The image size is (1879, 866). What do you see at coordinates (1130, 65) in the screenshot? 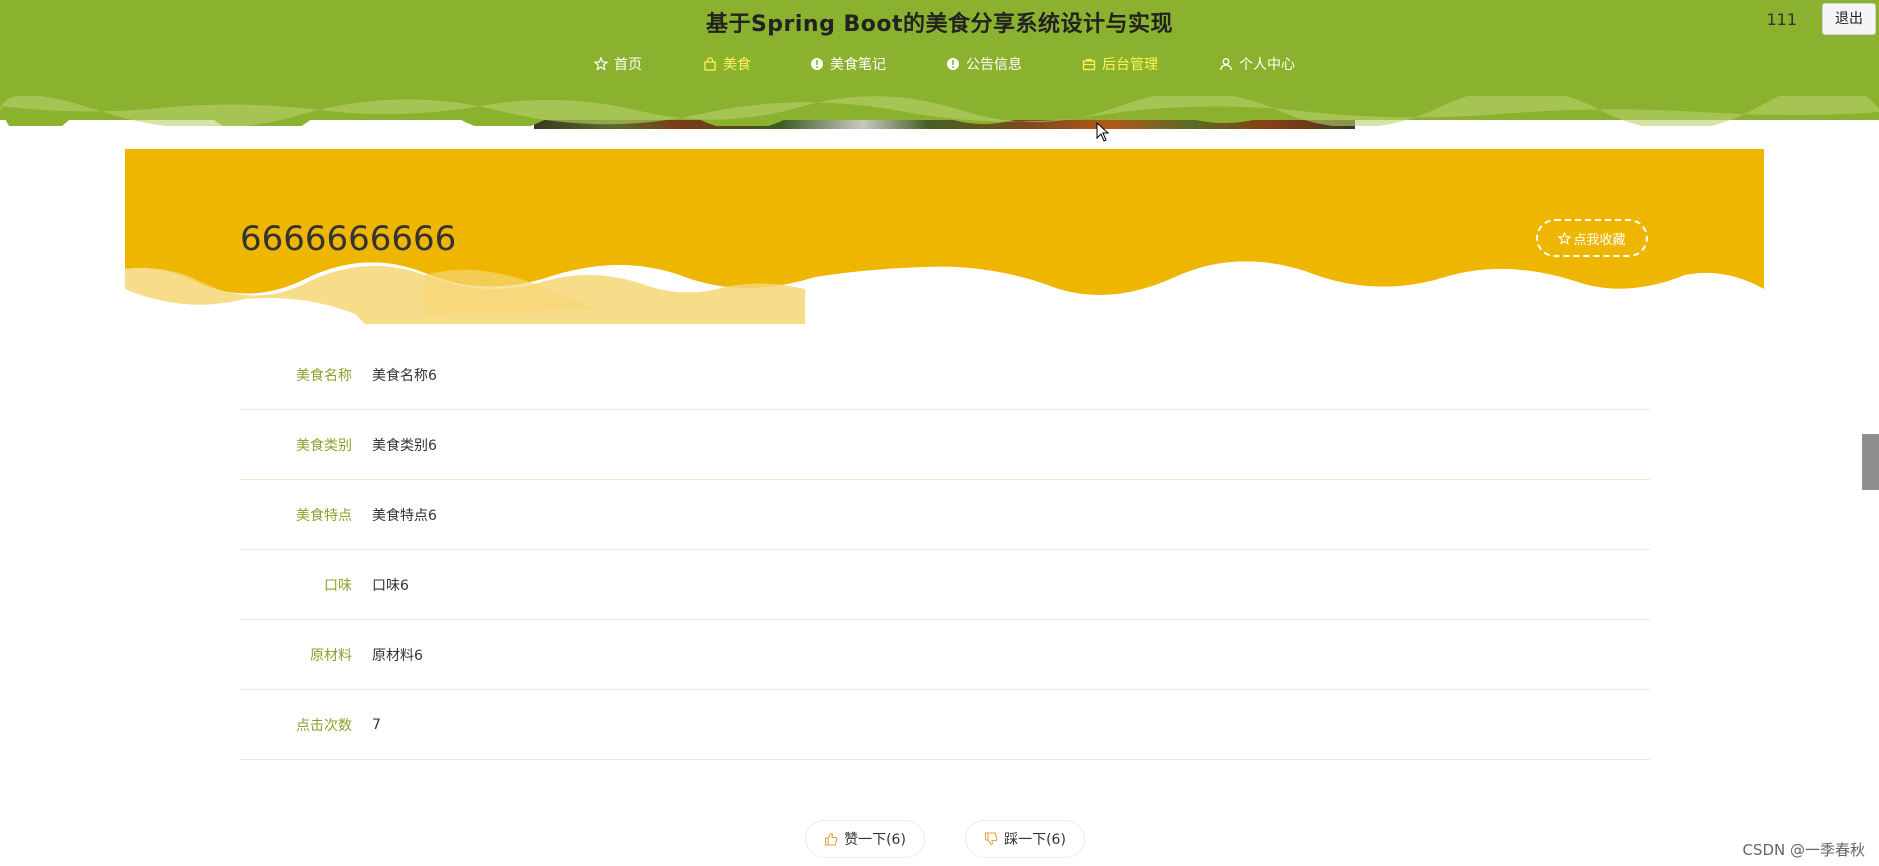
I see `nav-label: 后台管理` at bounding box center [1130, 65].